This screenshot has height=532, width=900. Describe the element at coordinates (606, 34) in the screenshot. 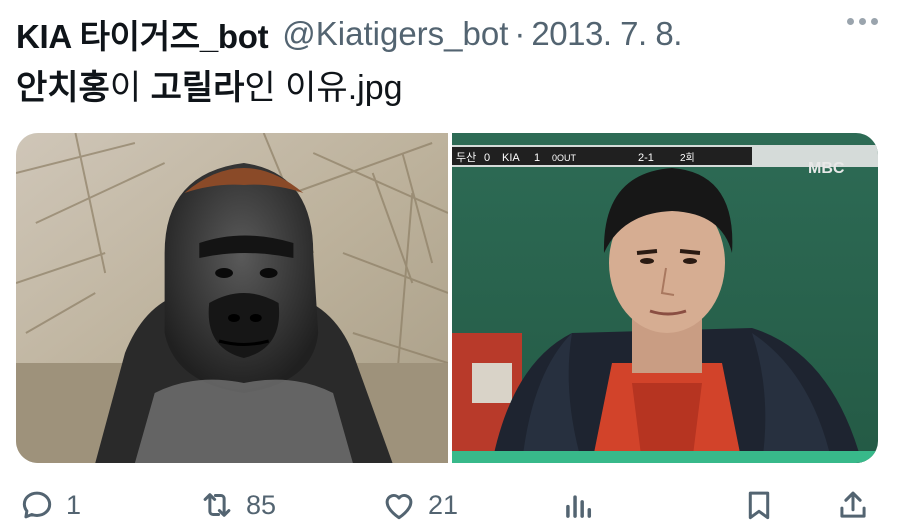

I see `tweet-date: 2013. 7. 8.` at that location.